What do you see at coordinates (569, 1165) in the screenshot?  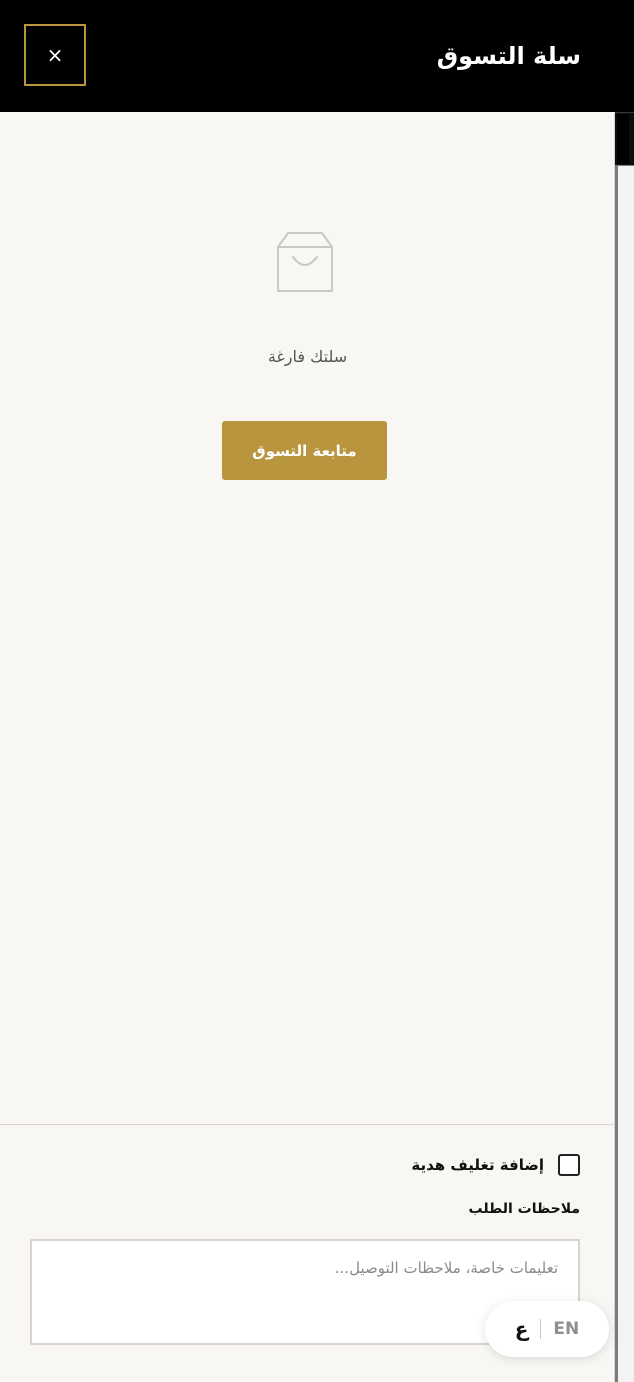 I see `gift-wrap-checkbox` at bounding box center [569, 1165].